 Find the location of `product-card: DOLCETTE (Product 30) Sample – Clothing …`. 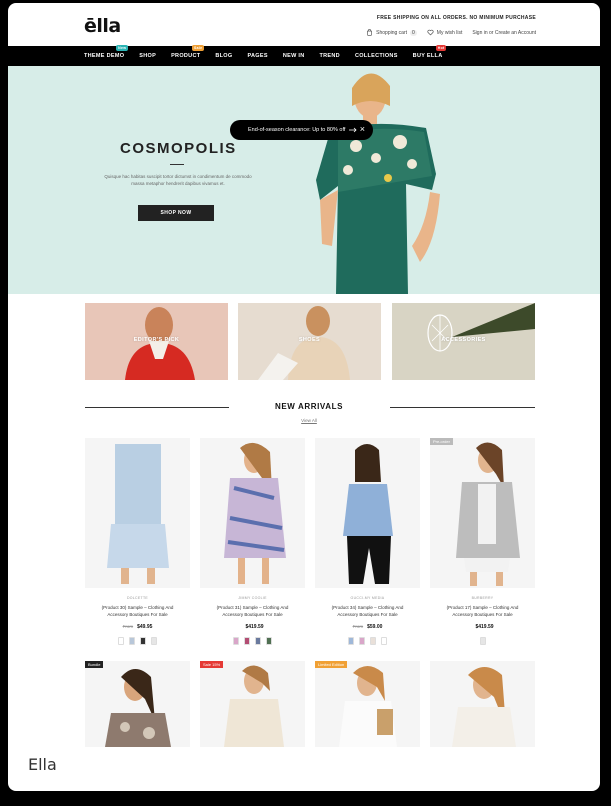

product-card: DOLCETTE (Product 30) Sample – Clothing … is located at coordinates (137, 541).